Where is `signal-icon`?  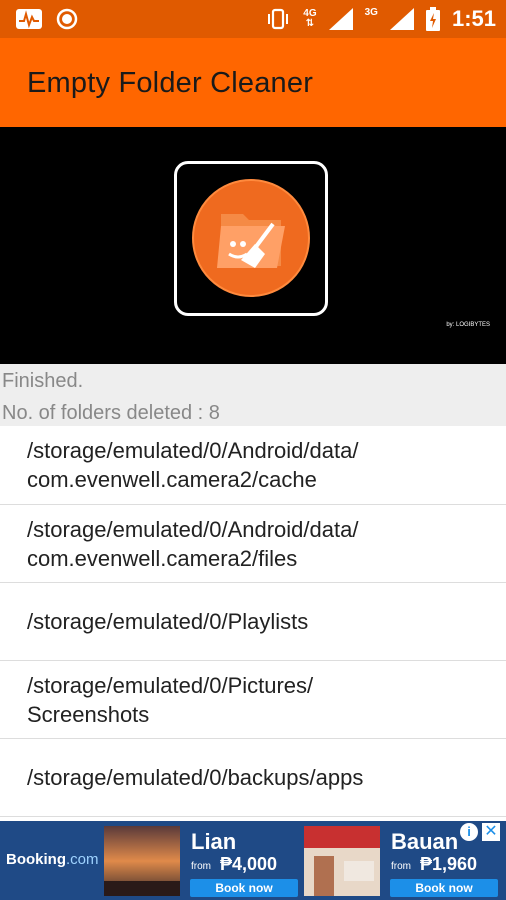 signal-icon is located at coordinates (340, 19).